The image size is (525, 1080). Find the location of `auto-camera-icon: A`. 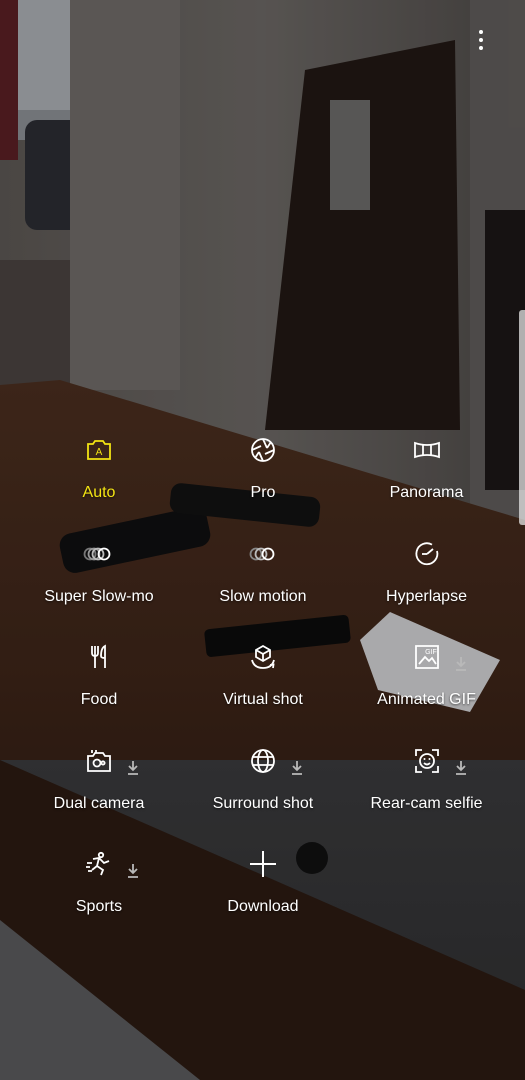

auto-camera-icon: A is located at coordinates (99, 450).